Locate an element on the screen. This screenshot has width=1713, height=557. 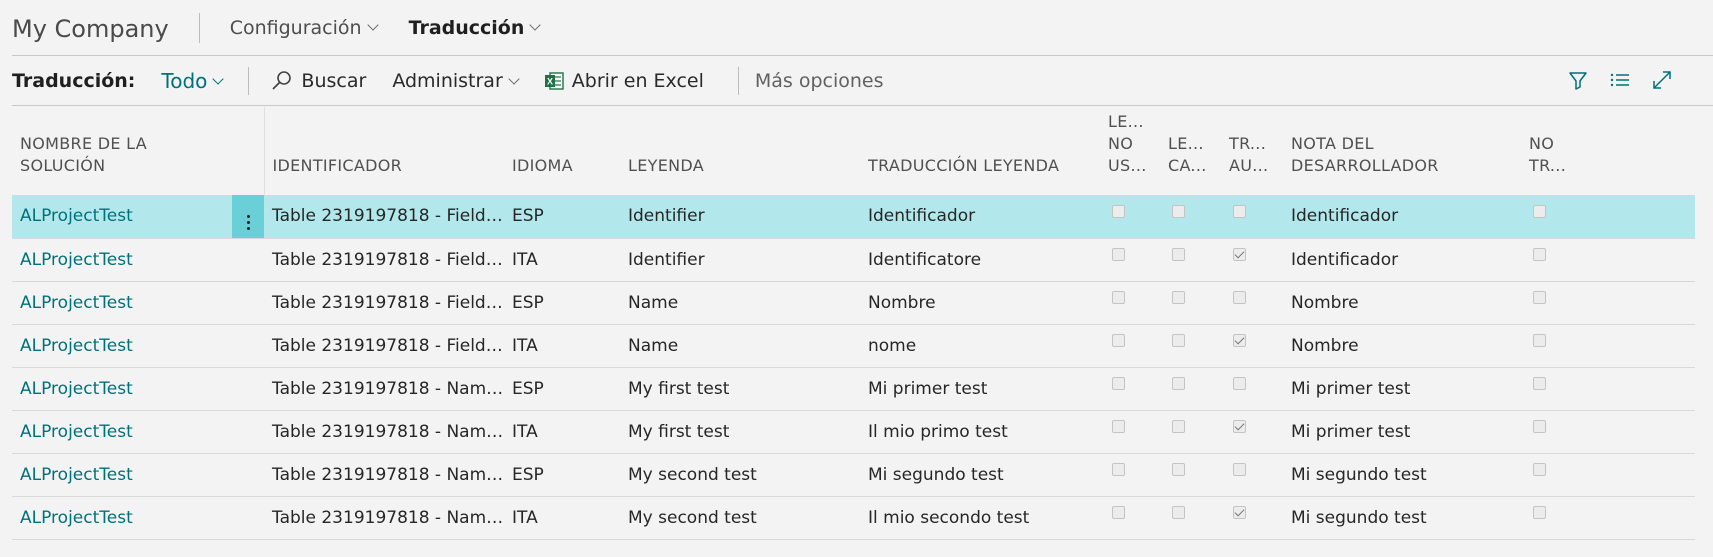
view-filter-dropdown: Todo is located at coordinates (193, 81).